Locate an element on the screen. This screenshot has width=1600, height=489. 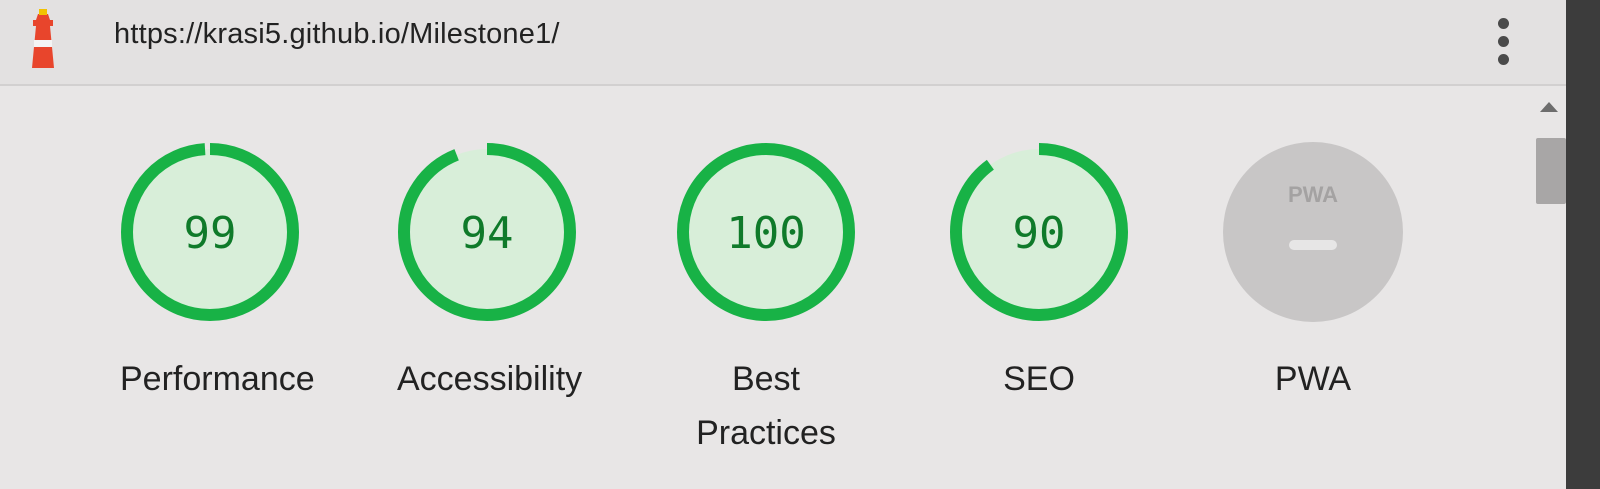
gauge-label-best-practices: Best Practices is located at coordinates (766, 406).